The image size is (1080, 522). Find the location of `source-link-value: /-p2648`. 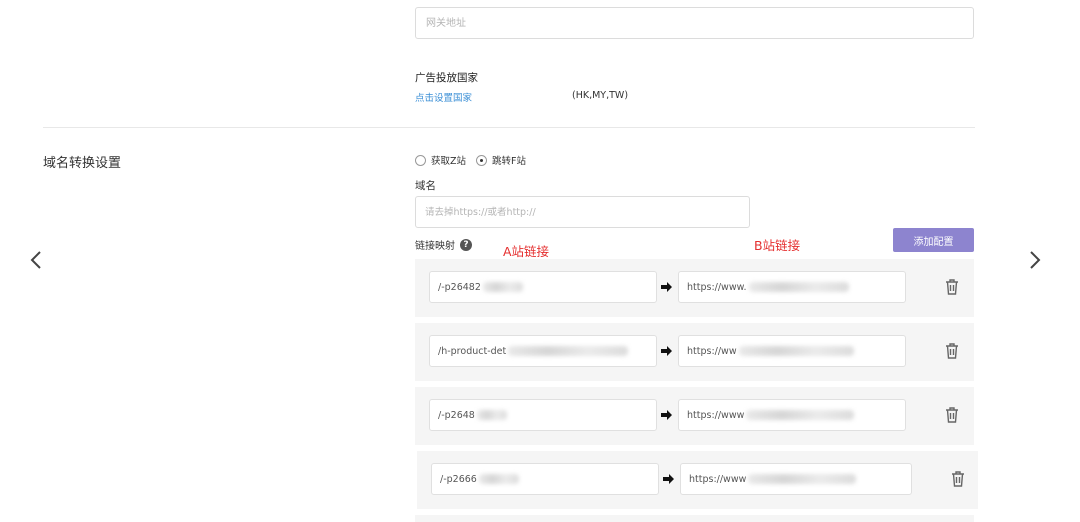

source-link-value: /-p2648 is located at coordinates (456, 415).